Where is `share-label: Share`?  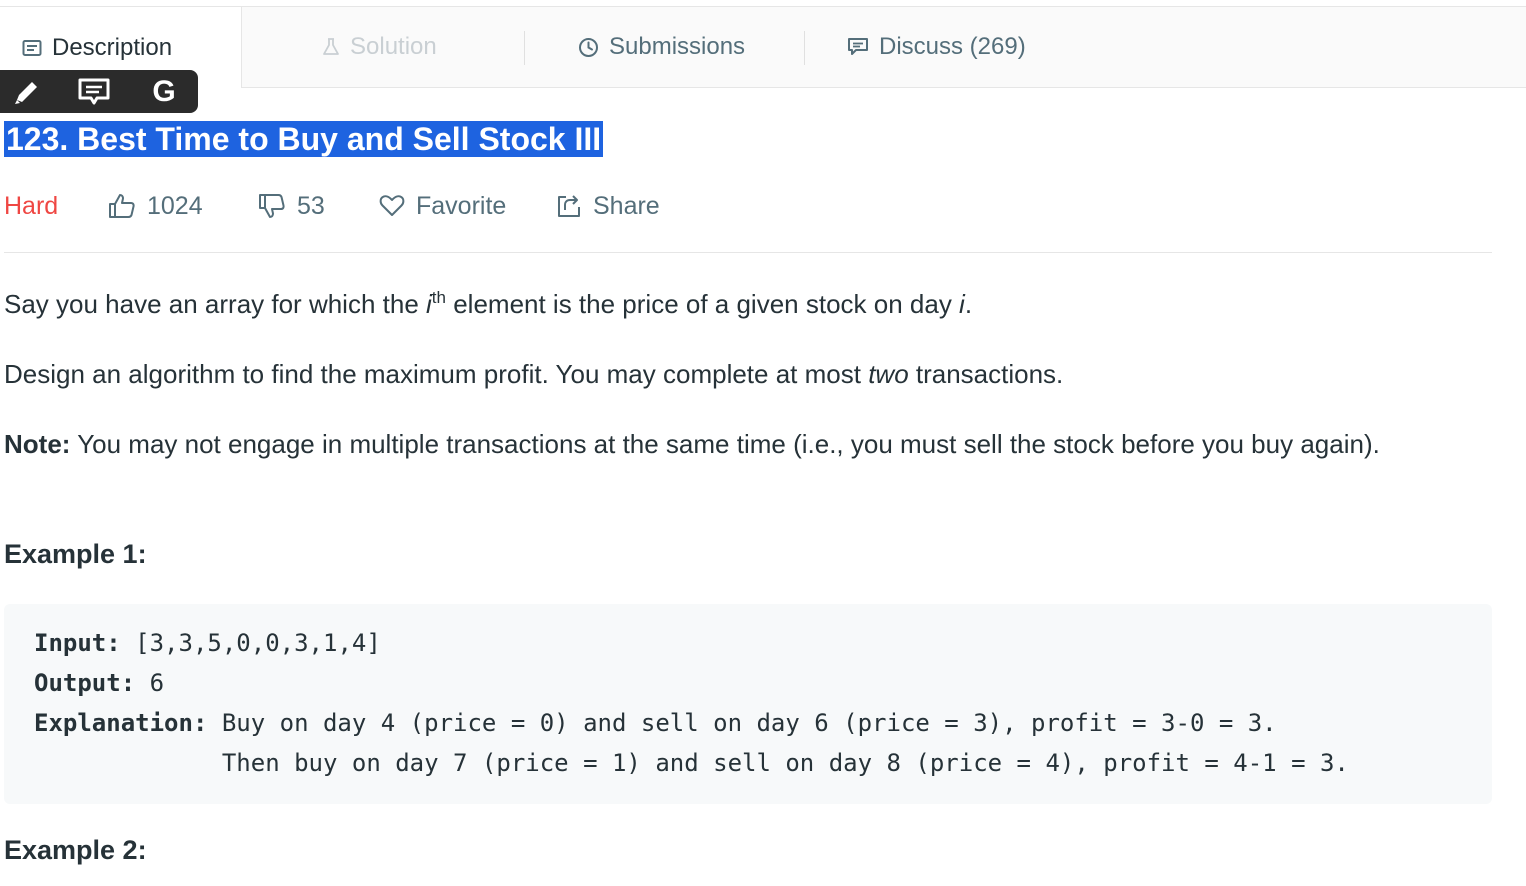 share-label: Share is located at coordinates (626, 205).